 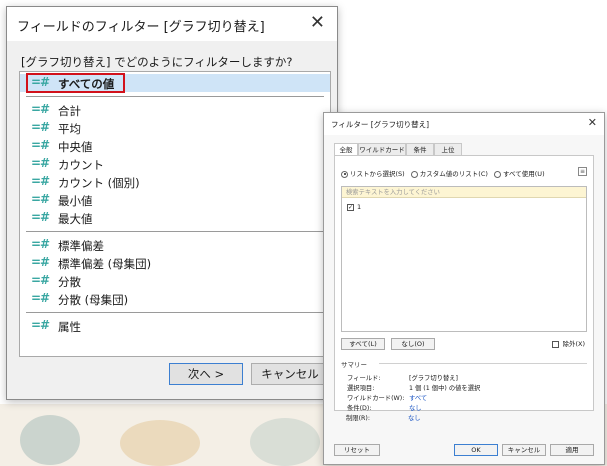 What do you see at coordinates (75, 83) in the screenshot?
I see `highlight-box` at bounding box center [75, 83].